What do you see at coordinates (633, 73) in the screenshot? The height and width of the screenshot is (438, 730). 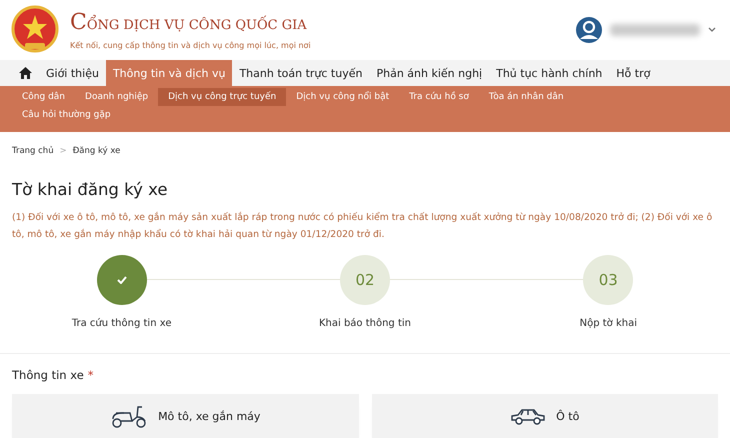 I see `nav-tab: Hỗ trợ` at bounding box center [633, 73].